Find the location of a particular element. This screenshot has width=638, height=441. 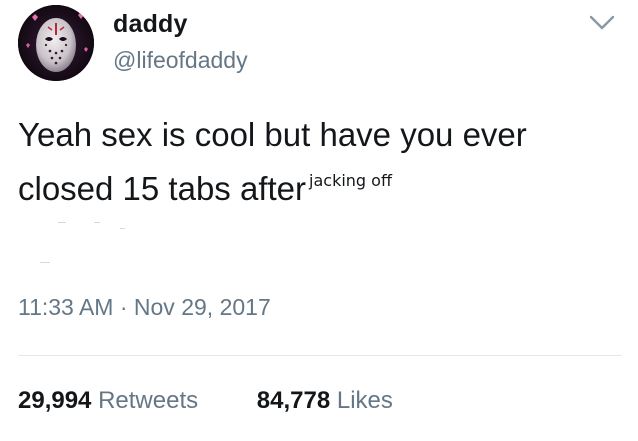

user-handle: @lifeofdaddy is located at coordinates (180, 60).